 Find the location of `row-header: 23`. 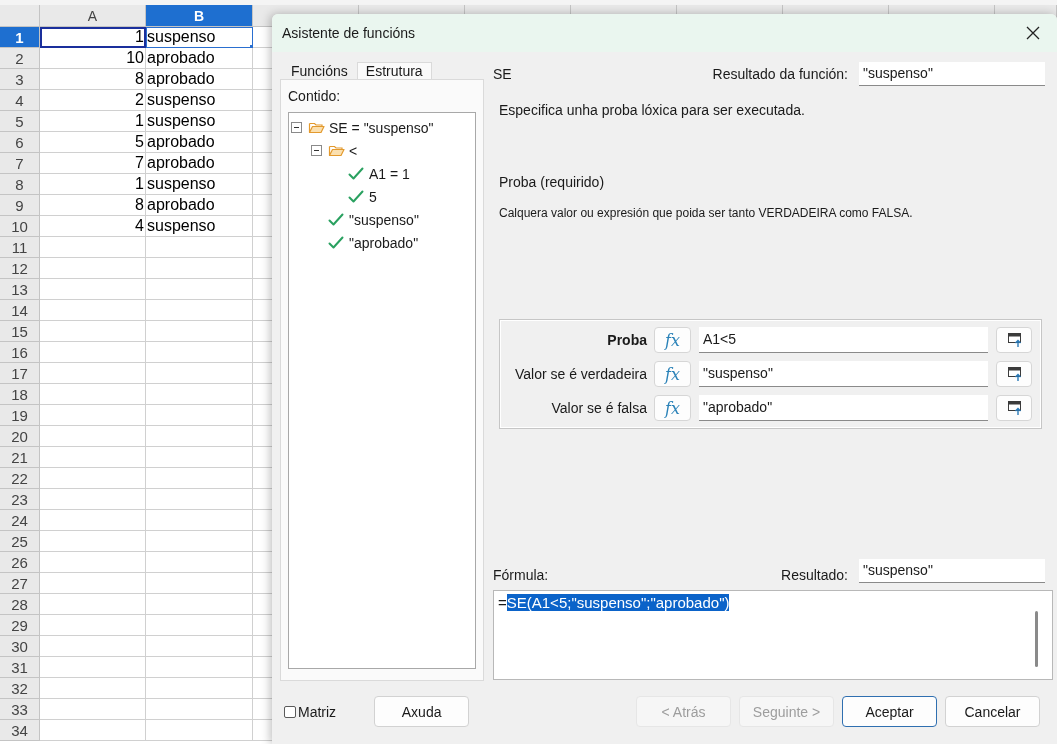

row-header: 23 is located at coordinates (20, 499).